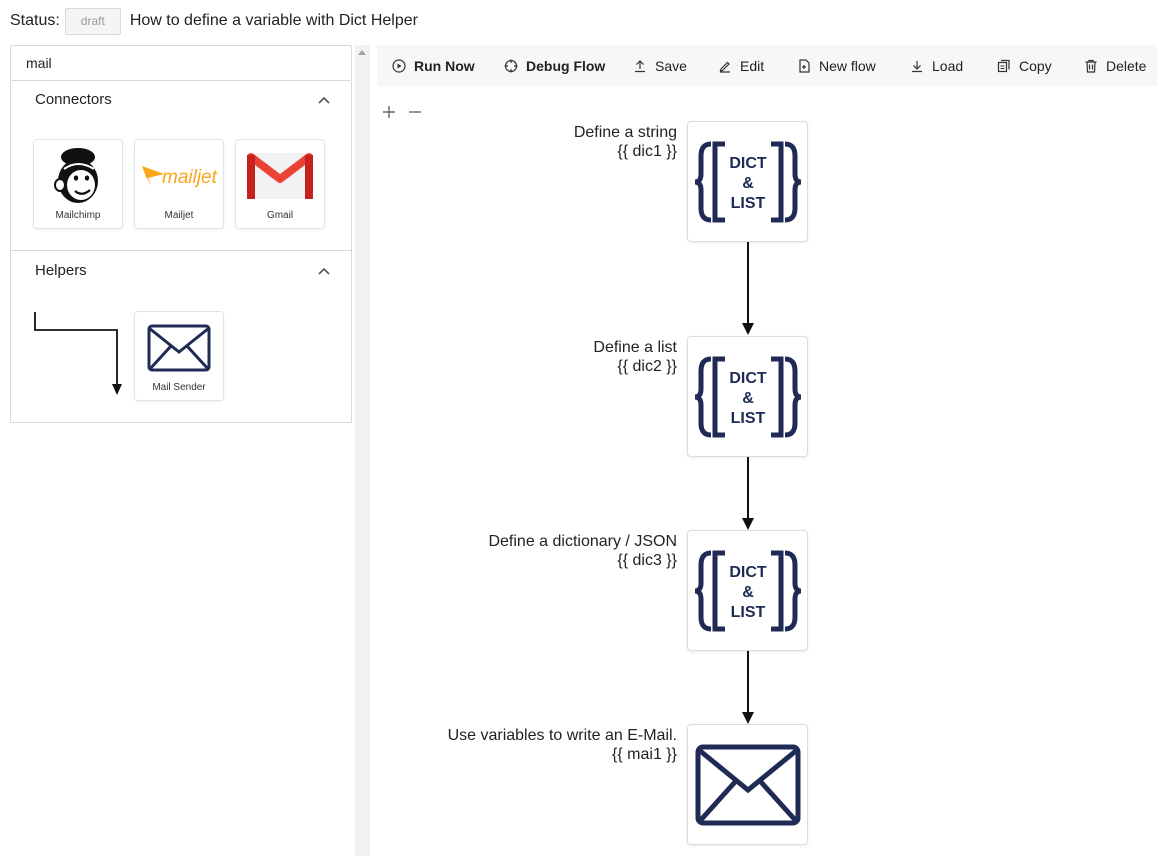  What do you see at coordinates (752, 65) in the screenshot?
I see `edit-label: Edit` at bounding box center [752, 65].